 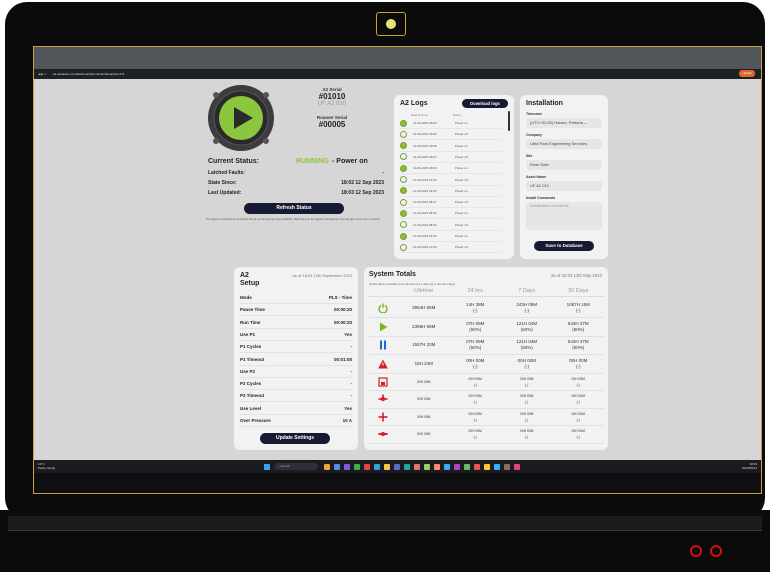 What do you see at coordinates (342, 359) in the screenshot?
I see `setup-value: 00:01:00` at bounding box center [342, 359].